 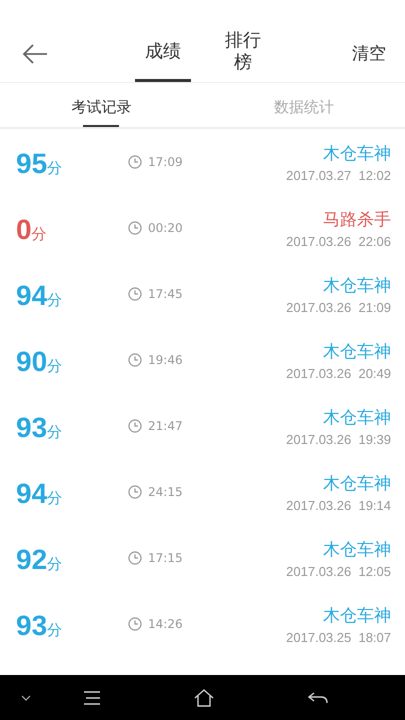 I want to click on score: 92分, so click(x=40, y=560).